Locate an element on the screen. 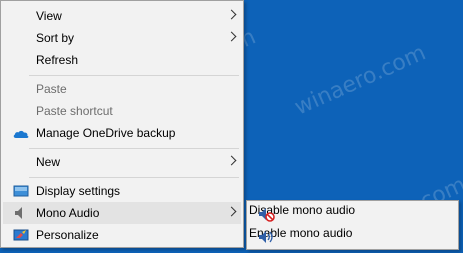 This screenshot has width=463, height=253. menu-item-label: Refresh is located at coordinates (57, 60).